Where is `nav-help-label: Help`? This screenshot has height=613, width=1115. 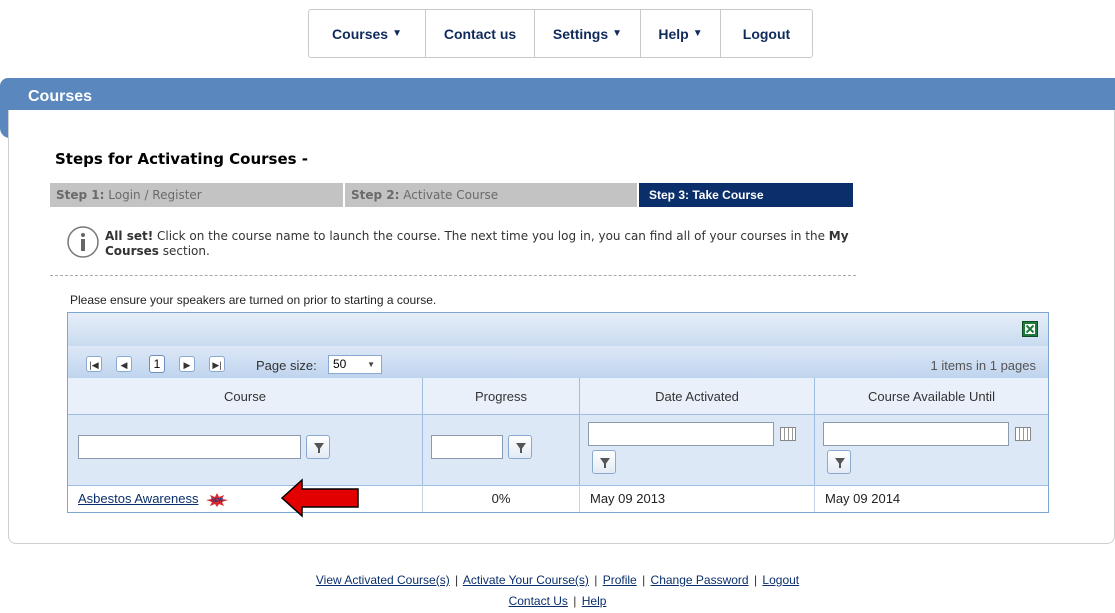 nav-help-label: Help is located at coordinates (673, 33).